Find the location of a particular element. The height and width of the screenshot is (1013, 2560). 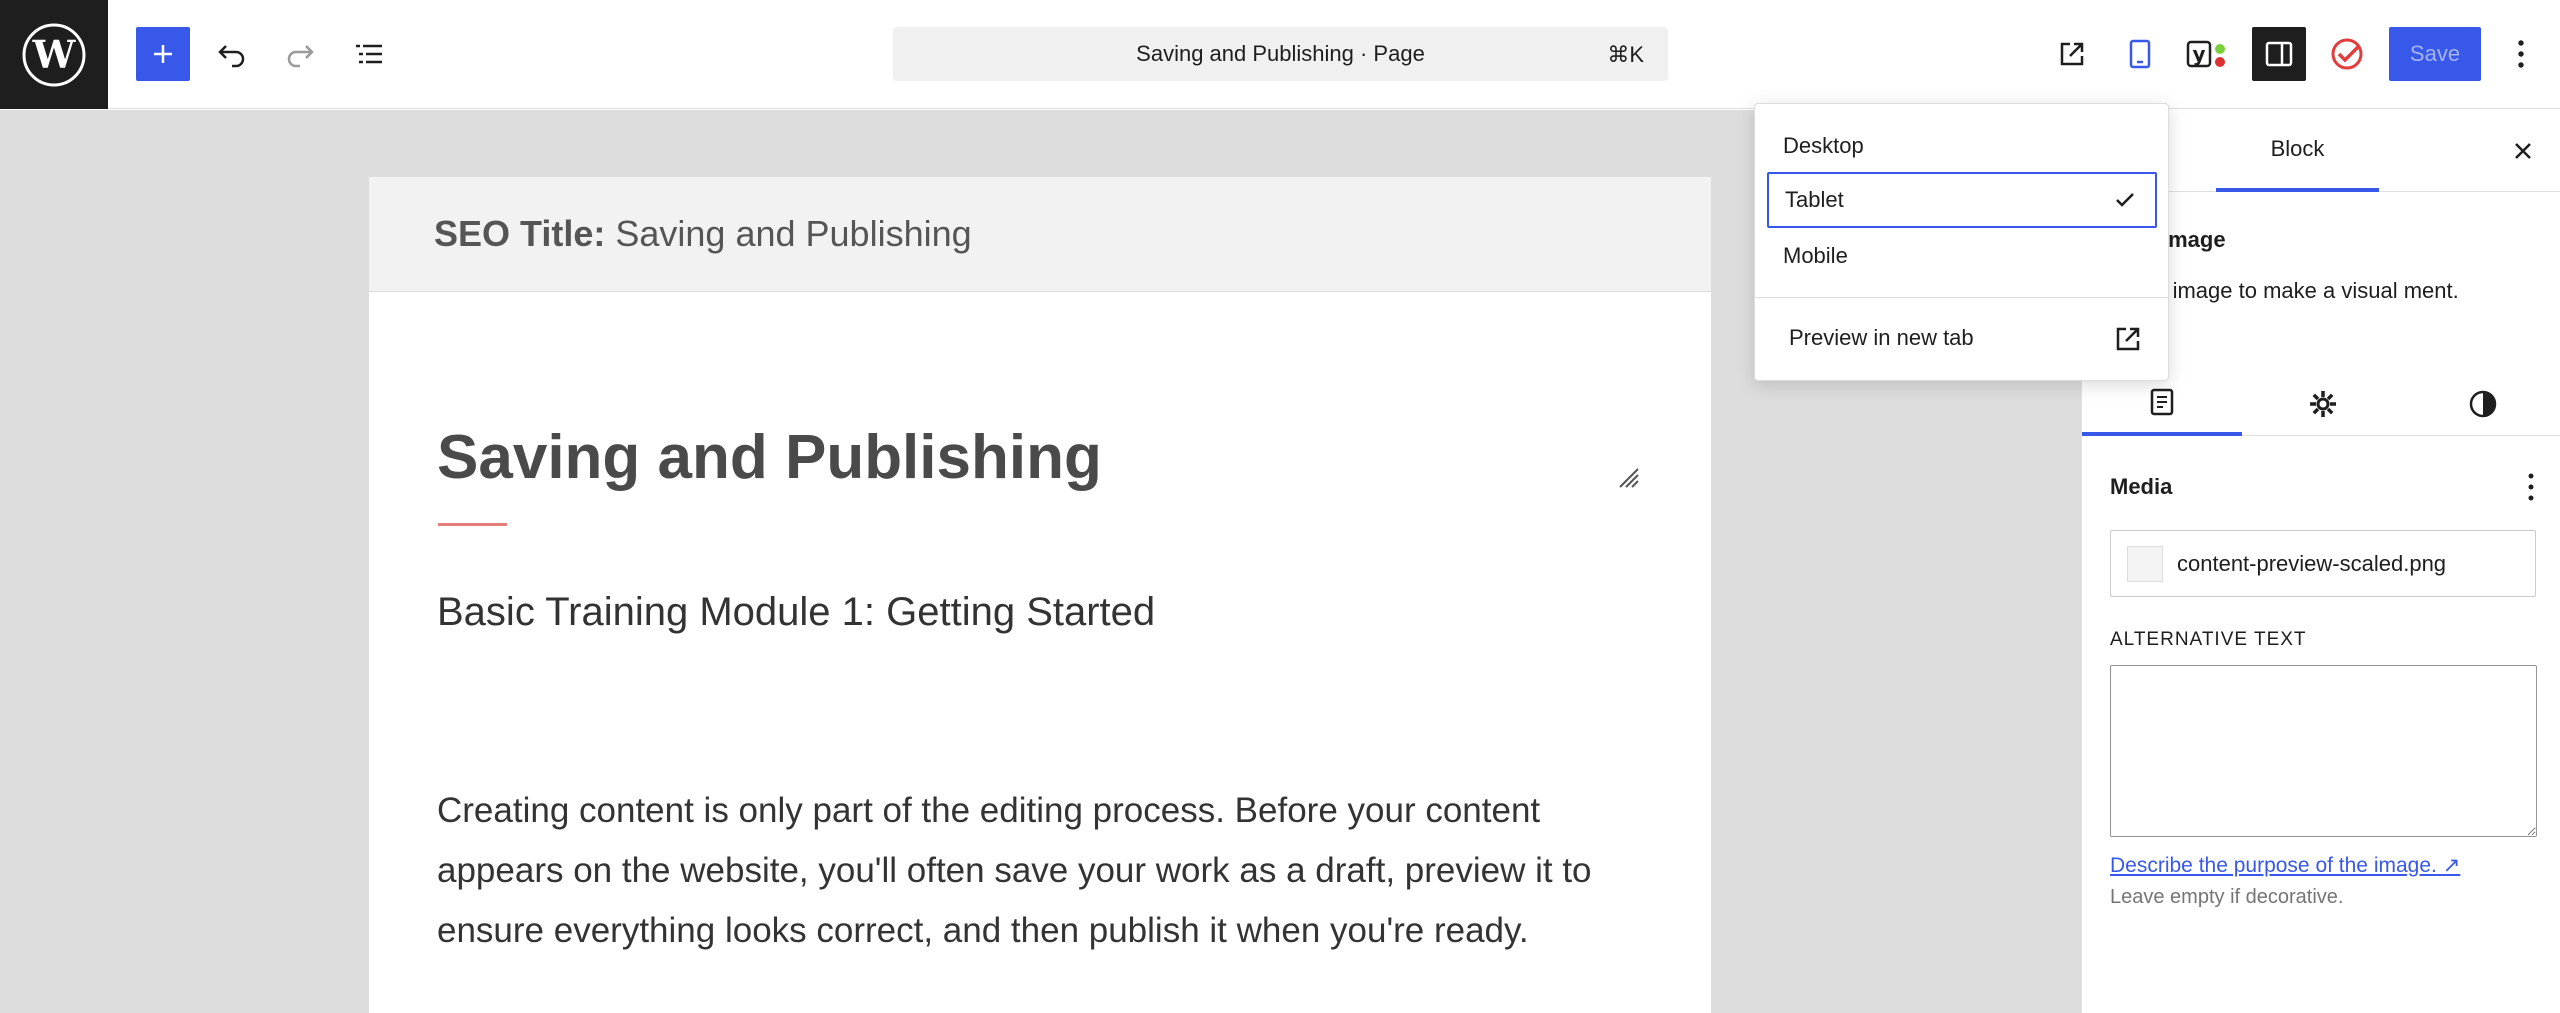

gear-icon is located at coordinates (2323, 404).